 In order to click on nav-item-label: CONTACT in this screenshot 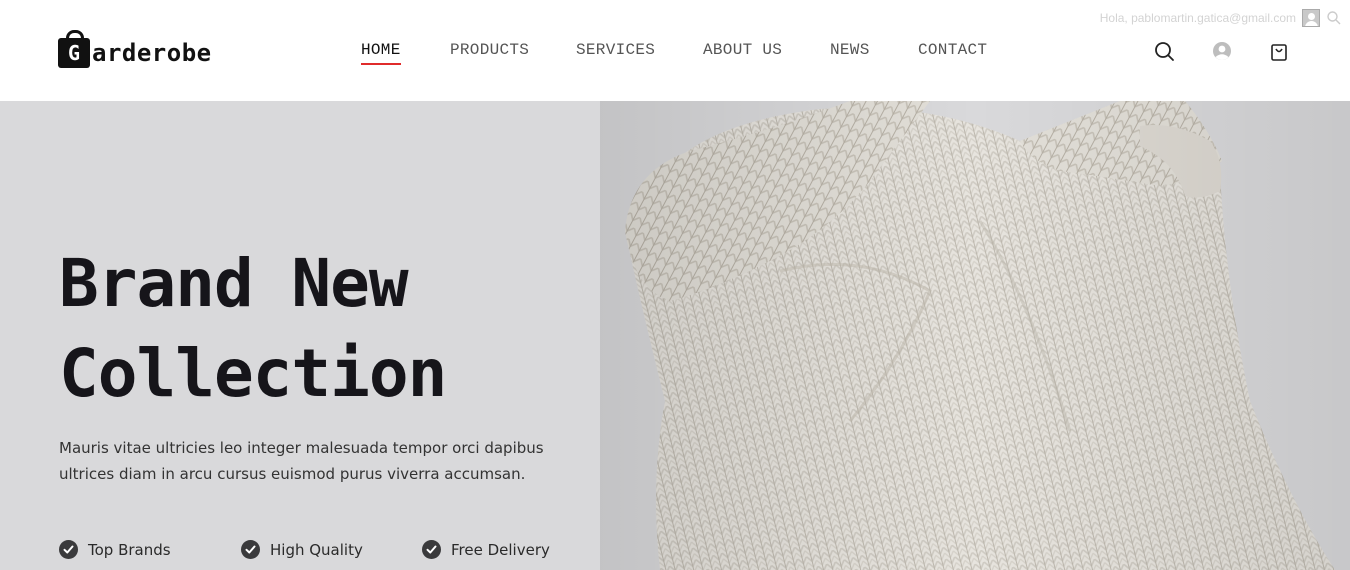, I will do `click(953, 50)`.